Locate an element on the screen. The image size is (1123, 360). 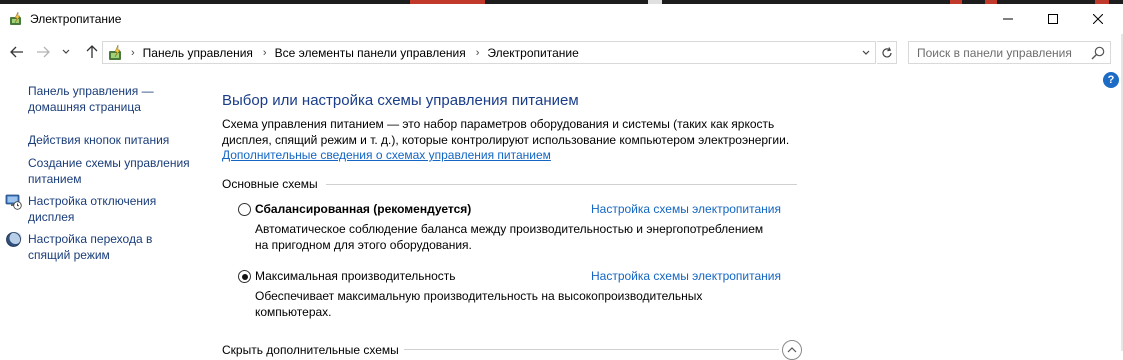
arrow-up-icon is located at coordinates (92, 51).